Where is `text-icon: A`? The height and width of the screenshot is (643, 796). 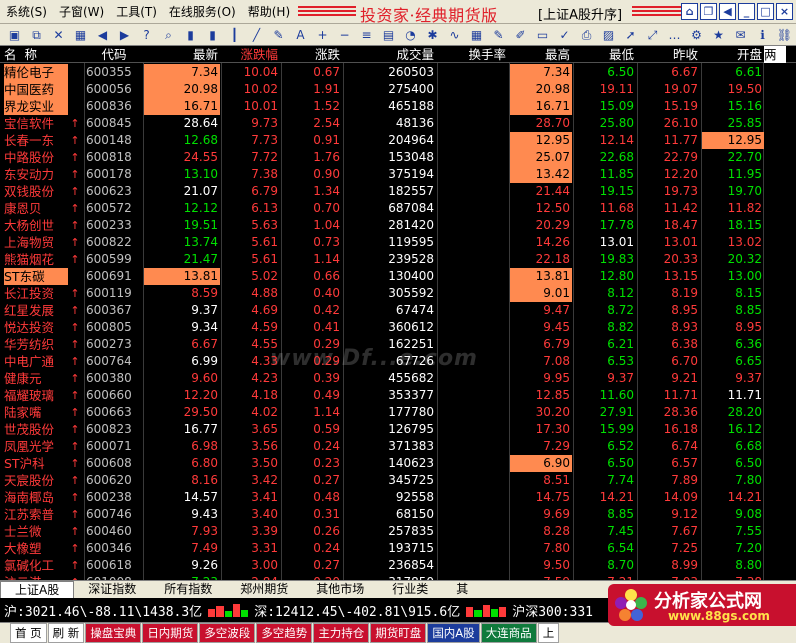
text-icon: A is located at coordinates (300, 35).